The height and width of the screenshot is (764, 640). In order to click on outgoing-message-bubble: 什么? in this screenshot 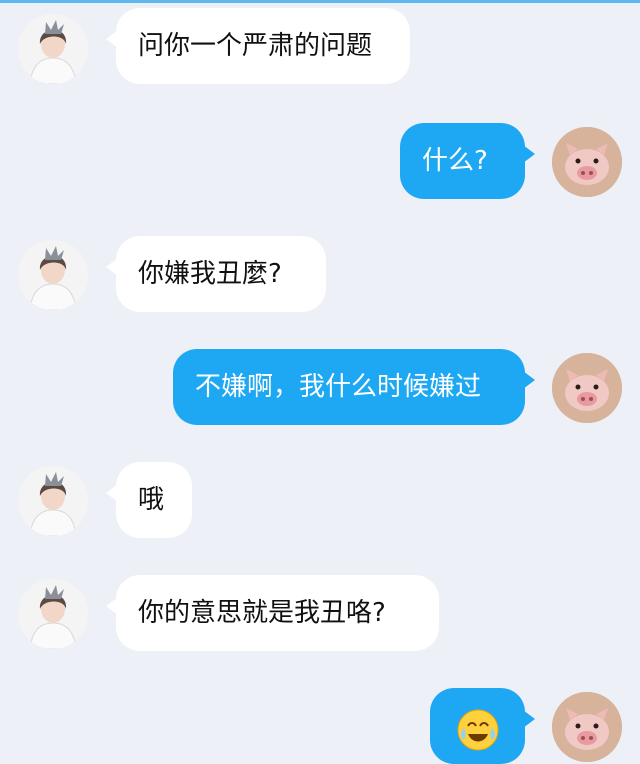, I will do `click(467, 161)`.